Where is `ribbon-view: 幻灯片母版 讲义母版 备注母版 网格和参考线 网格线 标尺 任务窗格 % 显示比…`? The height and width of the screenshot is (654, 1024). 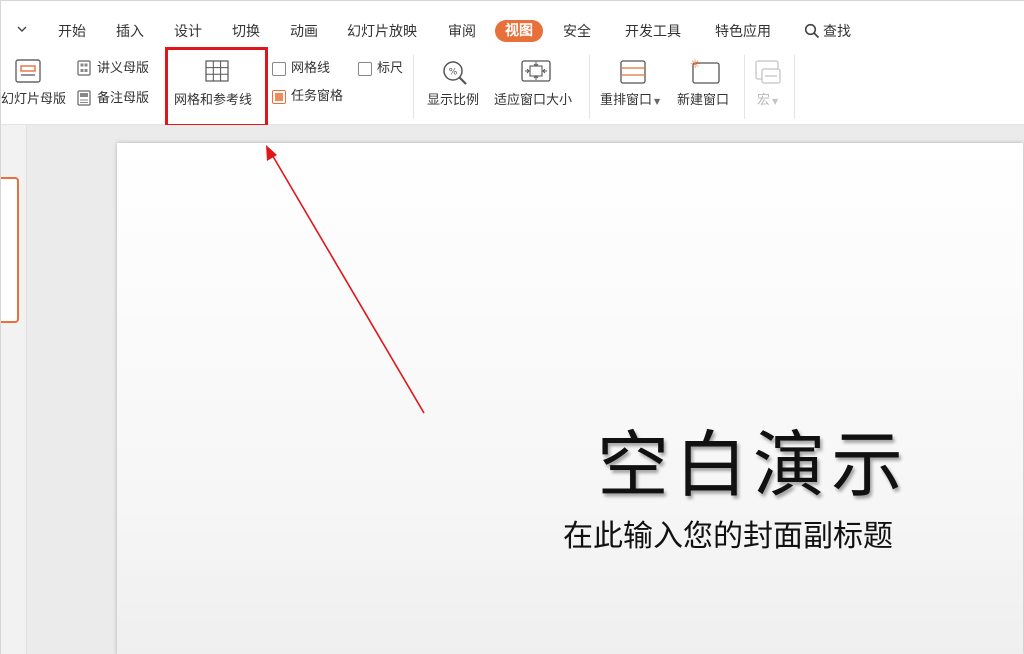
ribbon-view: 幻灯片母版 讲义母版 备注母版 网格和参考线 网格线 标尺 任务窗格 % 显示比… is located at coordinates (512, 87).